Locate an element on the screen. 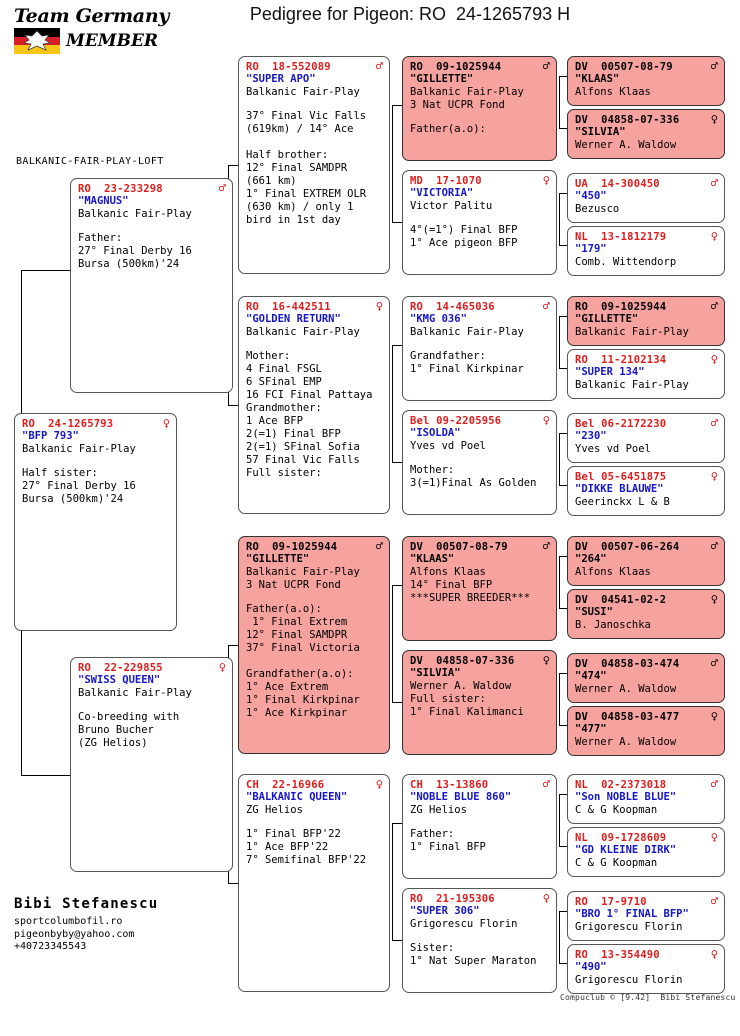 The width and height of the screenshot is (740, 1036). bird-card-ggg4: NL 13-1812179 ♀ "179" Comb. Wittendorp is located at coordinates (646, 251).